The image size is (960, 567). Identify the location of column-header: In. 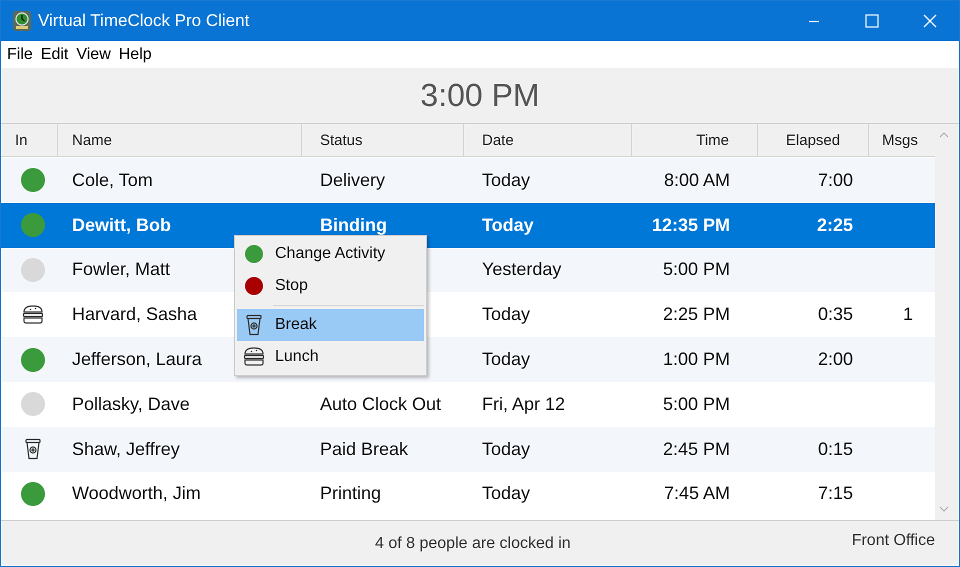
(29, 140).